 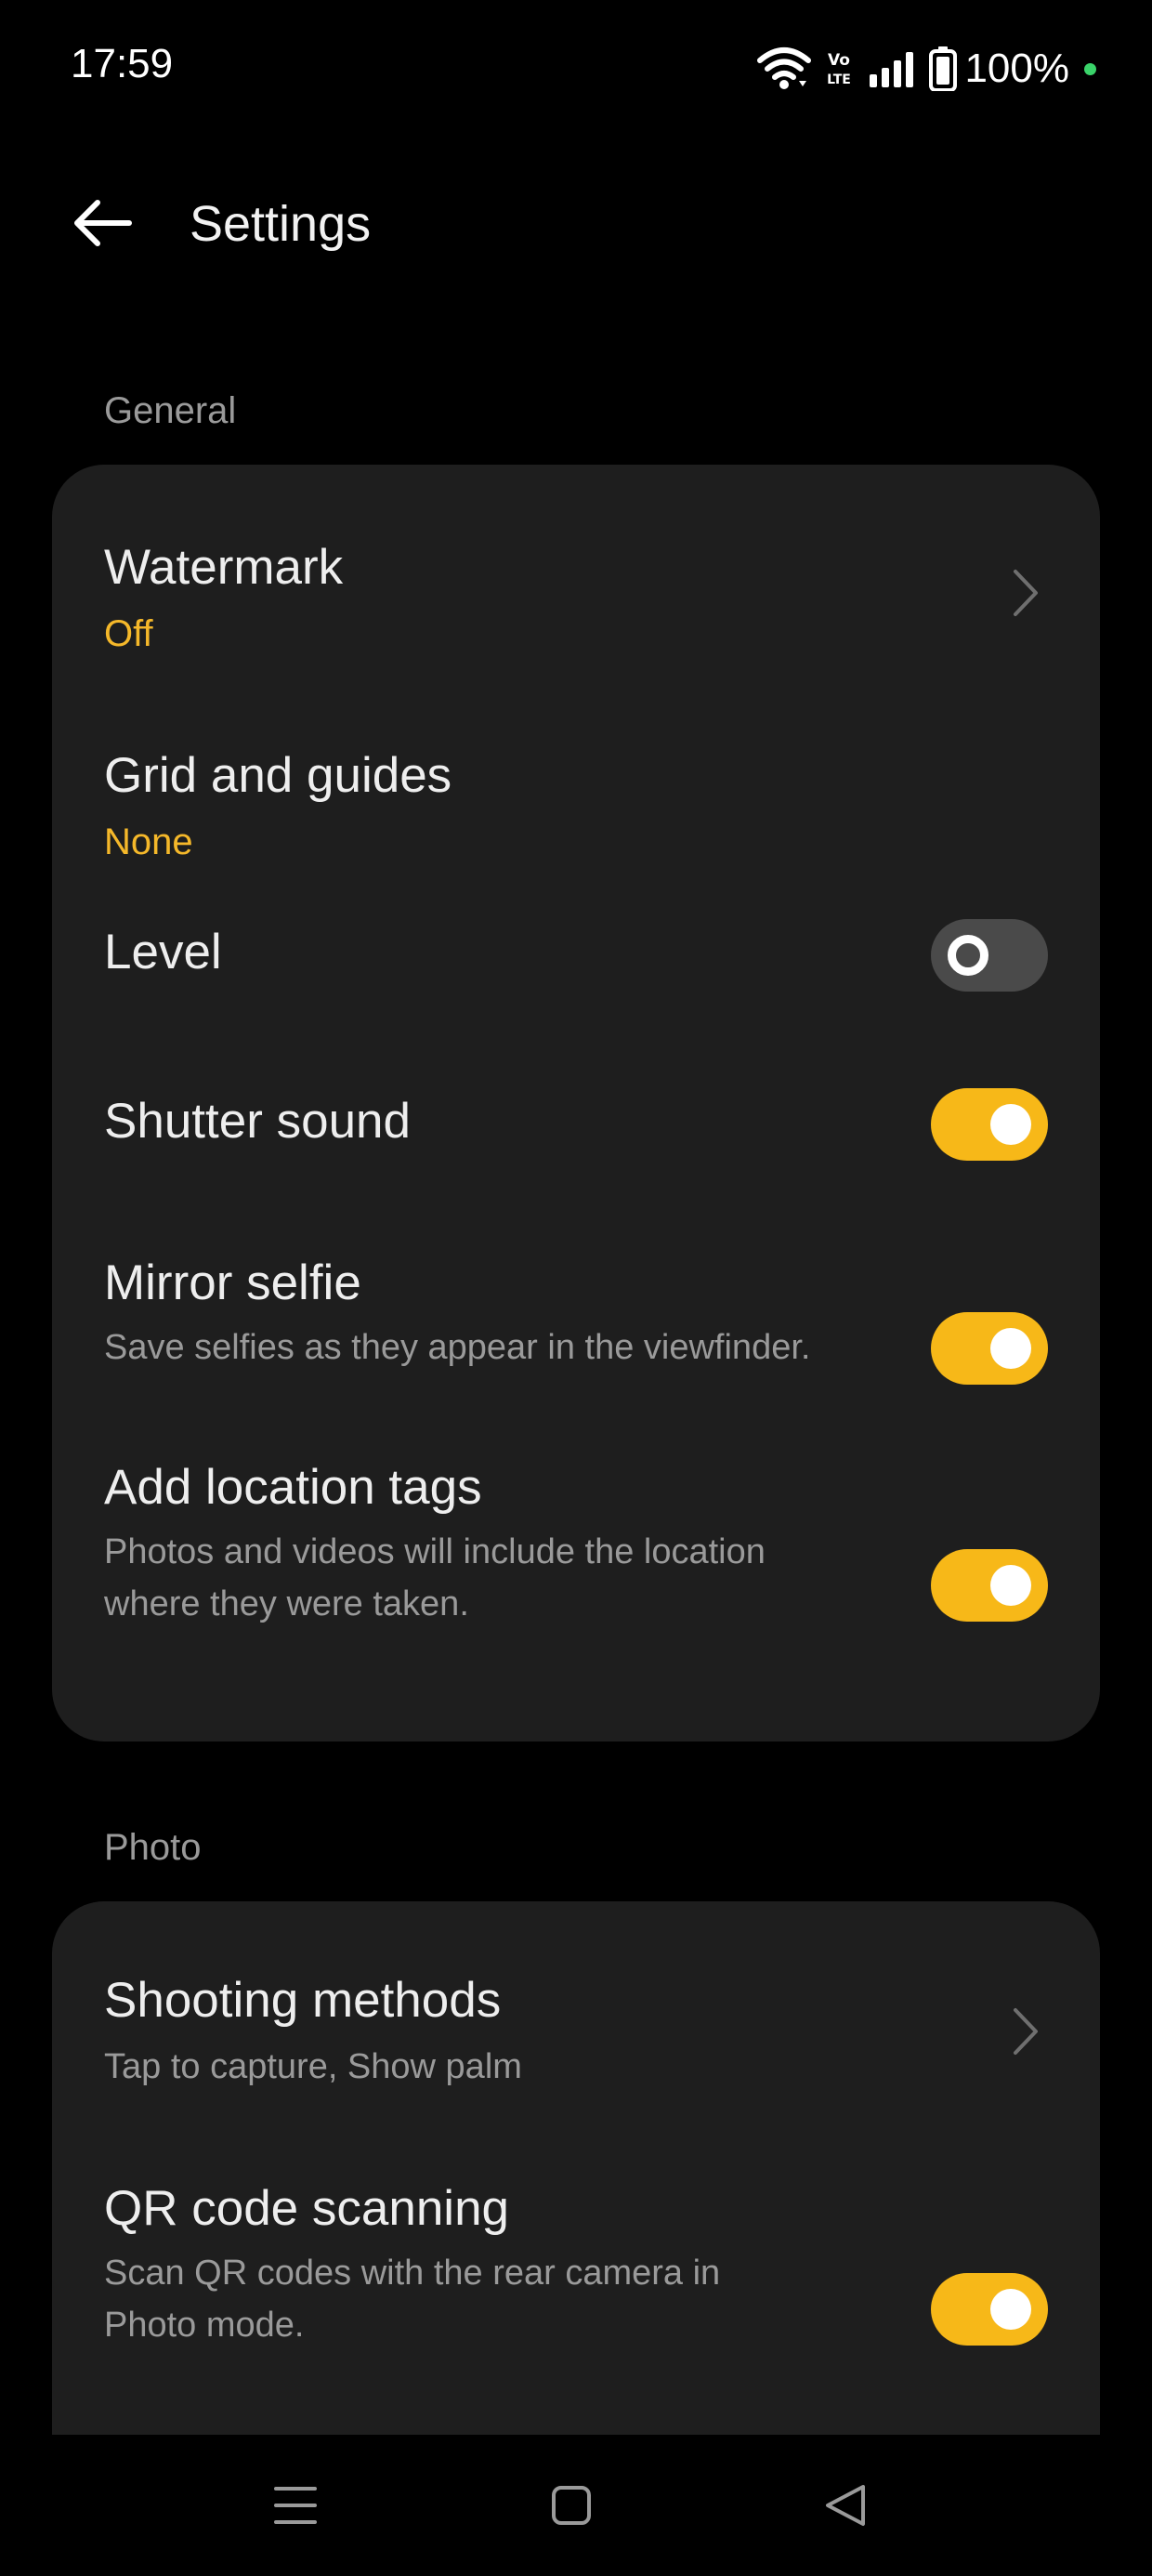 I want to click on setting-row-shutter-sound: Shutter sound, so click(x=576, y=1121).